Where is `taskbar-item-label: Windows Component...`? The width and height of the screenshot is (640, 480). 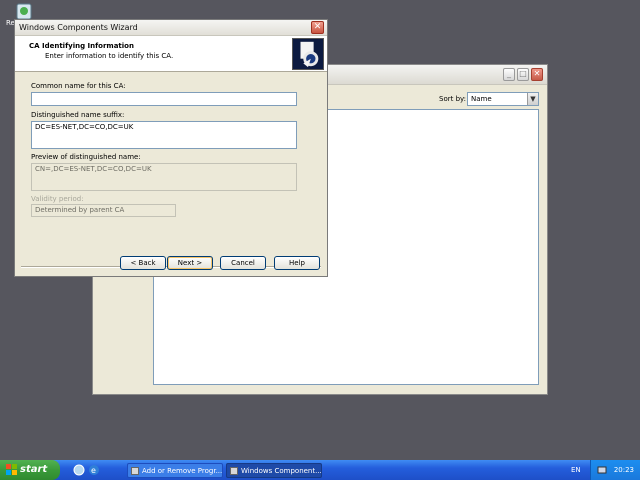 taskbar-item-label: Windows Component... is located at coordinates (281, 471).